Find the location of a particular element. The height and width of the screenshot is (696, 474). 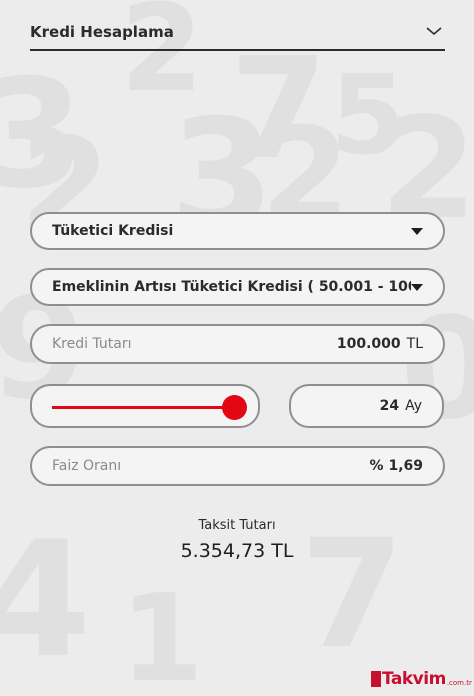

slider-track is located at coordinates (144, 407).